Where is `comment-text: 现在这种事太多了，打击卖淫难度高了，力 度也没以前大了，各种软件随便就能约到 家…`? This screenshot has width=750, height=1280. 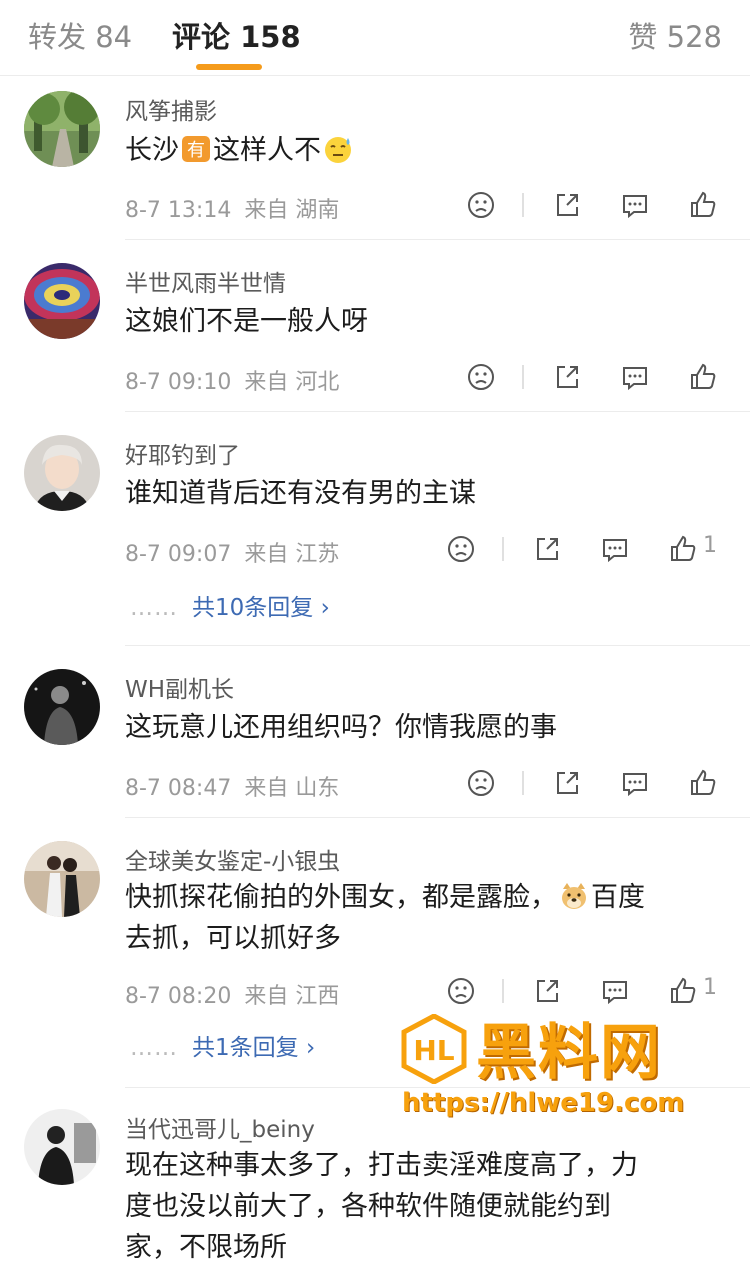
comment-text: 现在这种事太多了，打击卖淫难度高了，力 度也没以前大了，各种软件随便就能约到 家… is located at coordinates (425, 1206).